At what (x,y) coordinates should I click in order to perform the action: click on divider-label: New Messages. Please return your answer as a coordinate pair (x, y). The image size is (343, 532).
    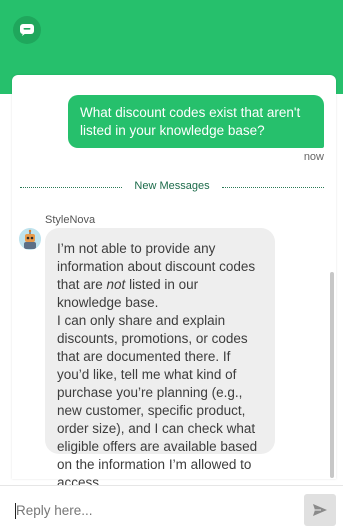
    Looking at the image, I should click on (172, 186).